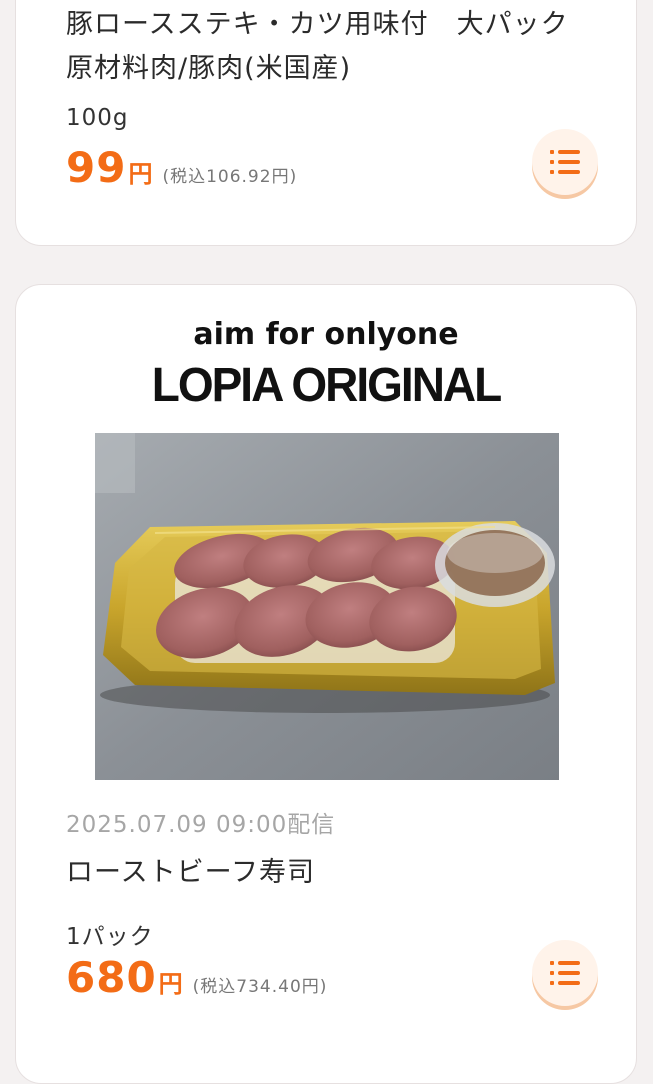  I want to click on brand-logo: LOPIA ORIGINAL, so click(327, 384).